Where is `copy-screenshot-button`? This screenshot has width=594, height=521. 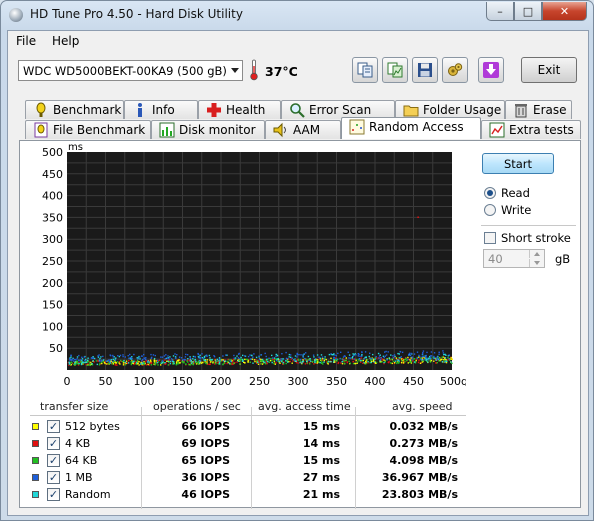 copy-screenshot-button is located at coordinates (395, 70).